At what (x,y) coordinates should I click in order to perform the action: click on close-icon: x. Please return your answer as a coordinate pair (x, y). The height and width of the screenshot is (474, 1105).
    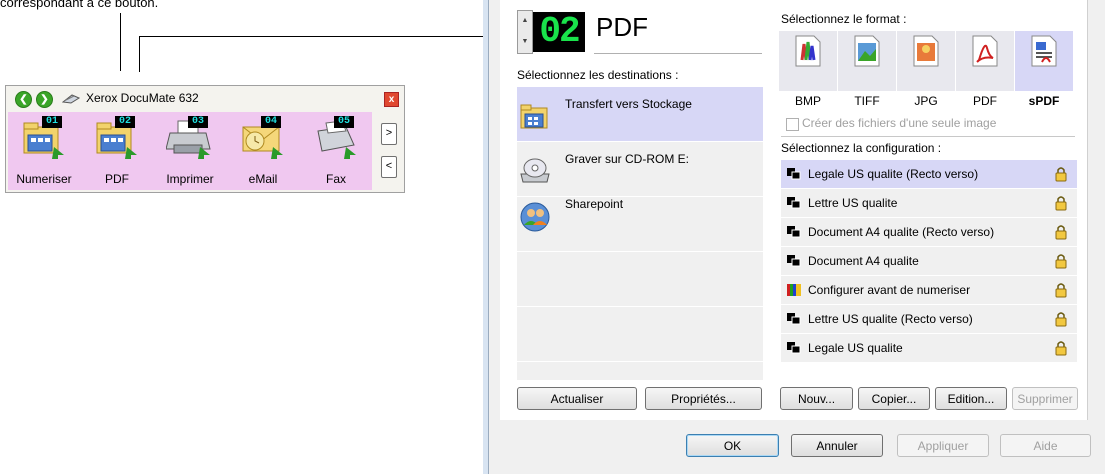
    Looking at the image, I should click on (391, 99).